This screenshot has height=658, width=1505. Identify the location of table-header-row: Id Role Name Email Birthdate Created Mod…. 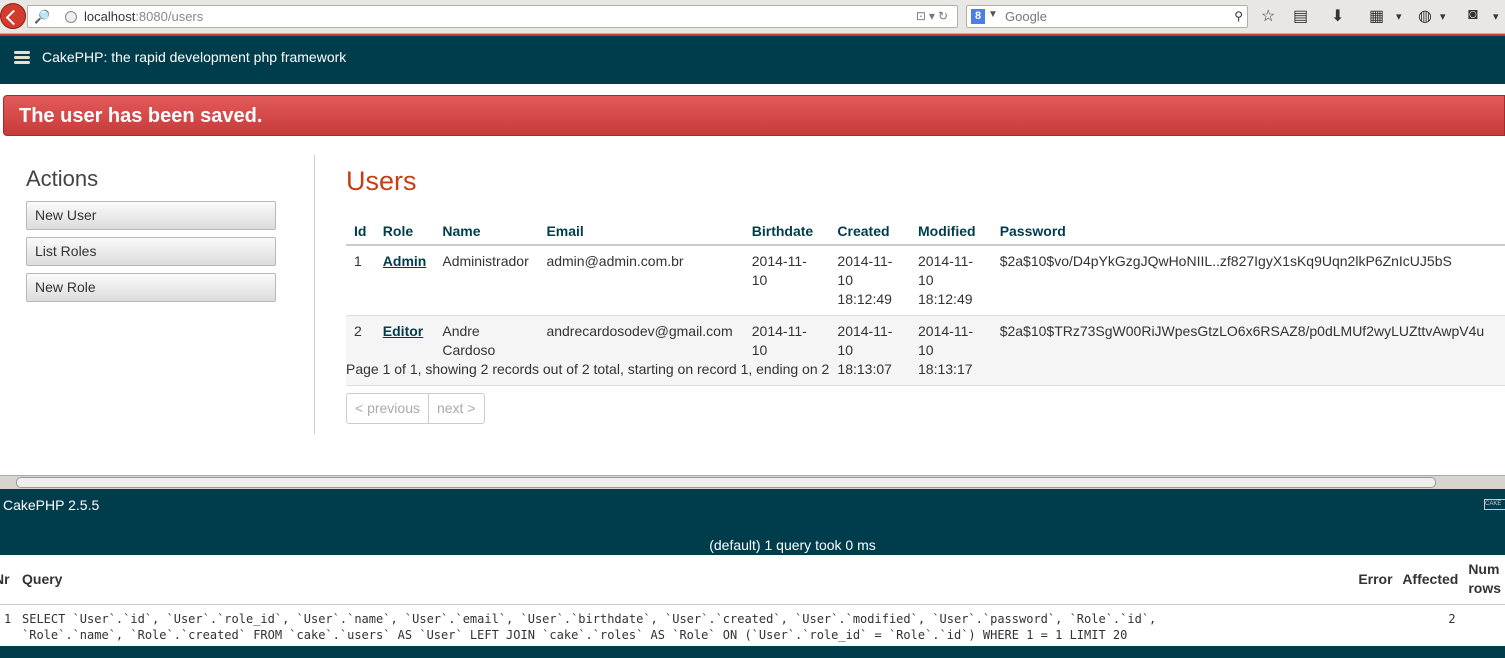
(925, 231).